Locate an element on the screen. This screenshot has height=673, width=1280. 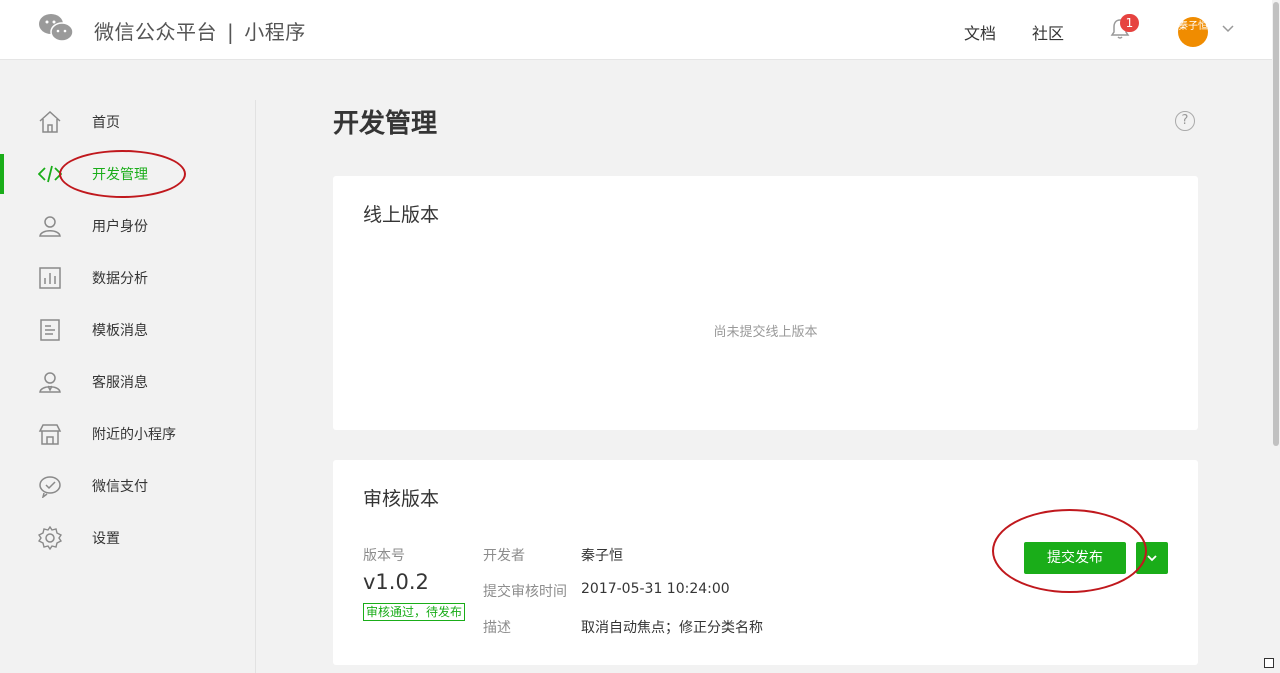
sidebar-item-user-identity: 用户身份 is located at coordinates (128, 226).